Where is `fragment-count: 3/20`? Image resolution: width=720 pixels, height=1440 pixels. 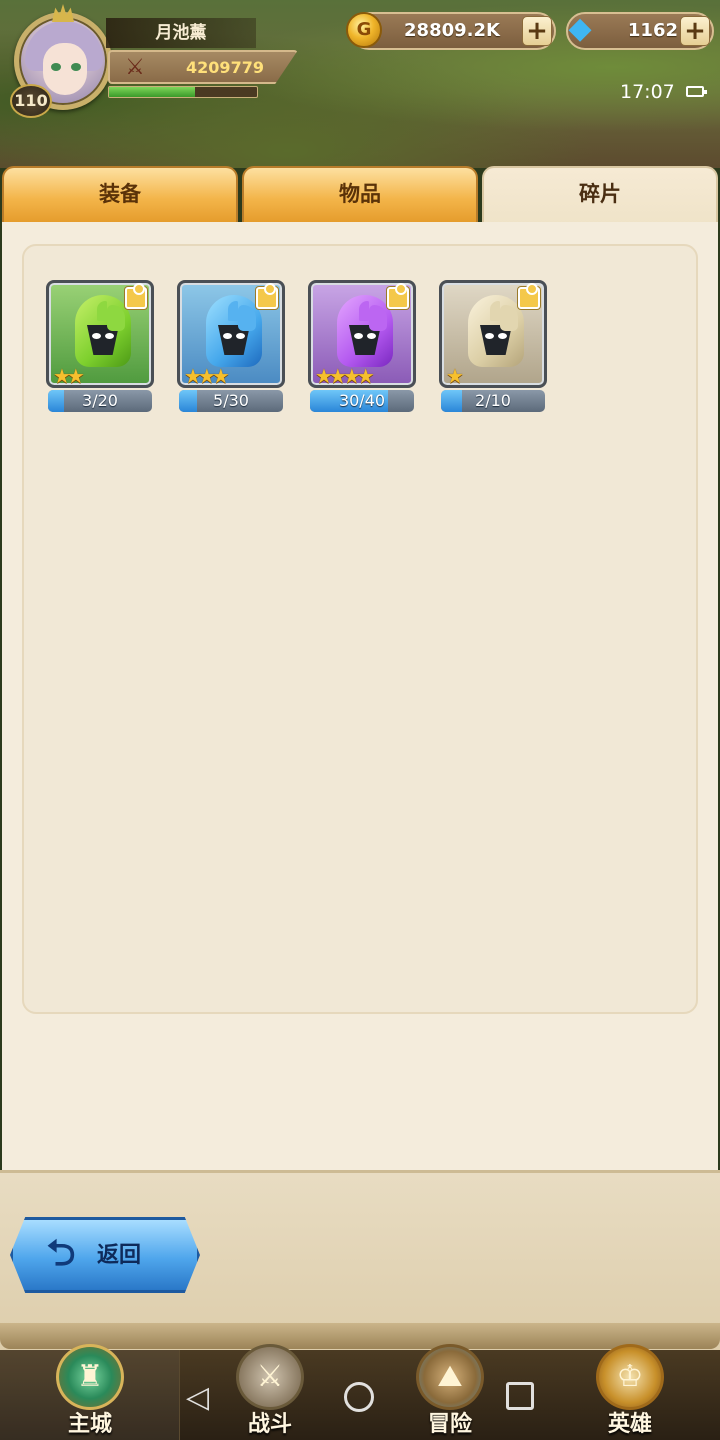 fragment-count: 3/20 is located at coordinates (100, 400).